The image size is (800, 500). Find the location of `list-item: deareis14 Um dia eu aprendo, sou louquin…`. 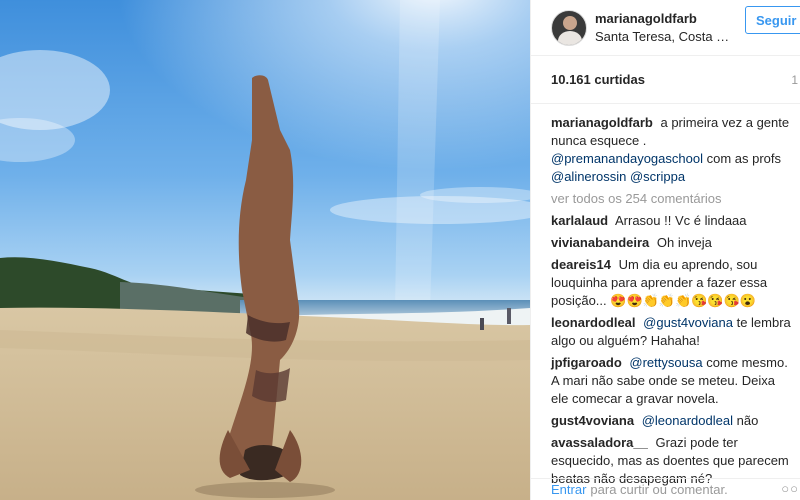

list-item: deareis14 Um dia eu aprendo, sou louquin… is located at coordinates (672, 283).